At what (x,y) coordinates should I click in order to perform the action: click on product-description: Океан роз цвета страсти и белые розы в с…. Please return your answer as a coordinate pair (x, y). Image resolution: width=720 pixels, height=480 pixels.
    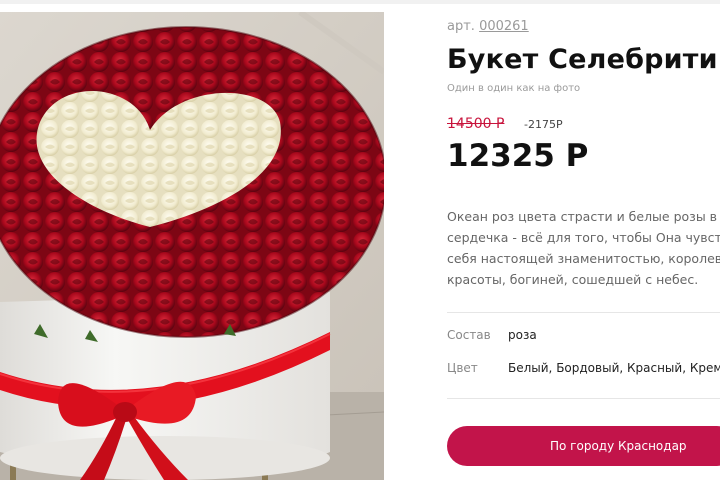
    Looking at the image, I should click on (583, 248).